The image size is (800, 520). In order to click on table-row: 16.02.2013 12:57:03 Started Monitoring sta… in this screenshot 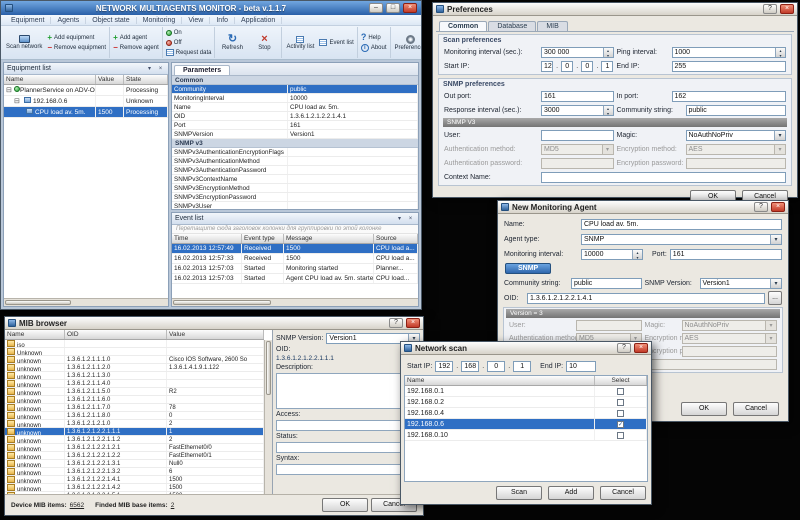, I will do `click(295, 269)`.